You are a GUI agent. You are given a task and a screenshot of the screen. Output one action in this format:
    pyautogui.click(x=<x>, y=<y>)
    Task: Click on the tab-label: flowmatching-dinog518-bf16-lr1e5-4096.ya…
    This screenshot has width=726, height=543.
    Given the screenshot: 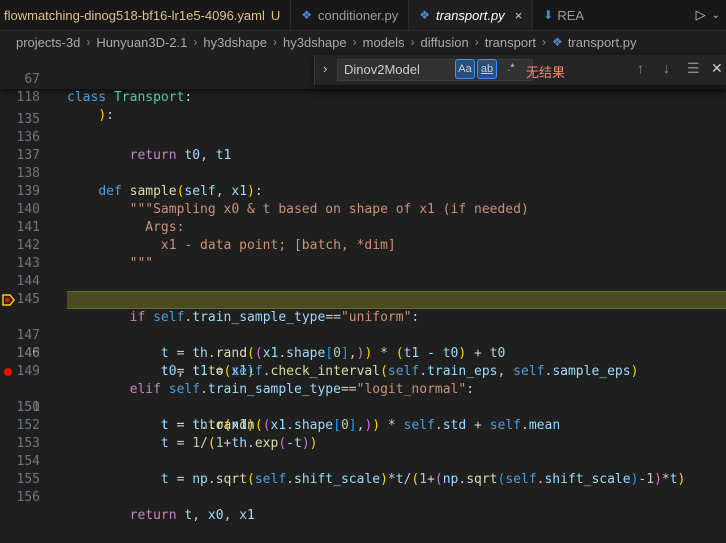 What is the action you would take?
    pyautogui.click(x=134, y=15)
    